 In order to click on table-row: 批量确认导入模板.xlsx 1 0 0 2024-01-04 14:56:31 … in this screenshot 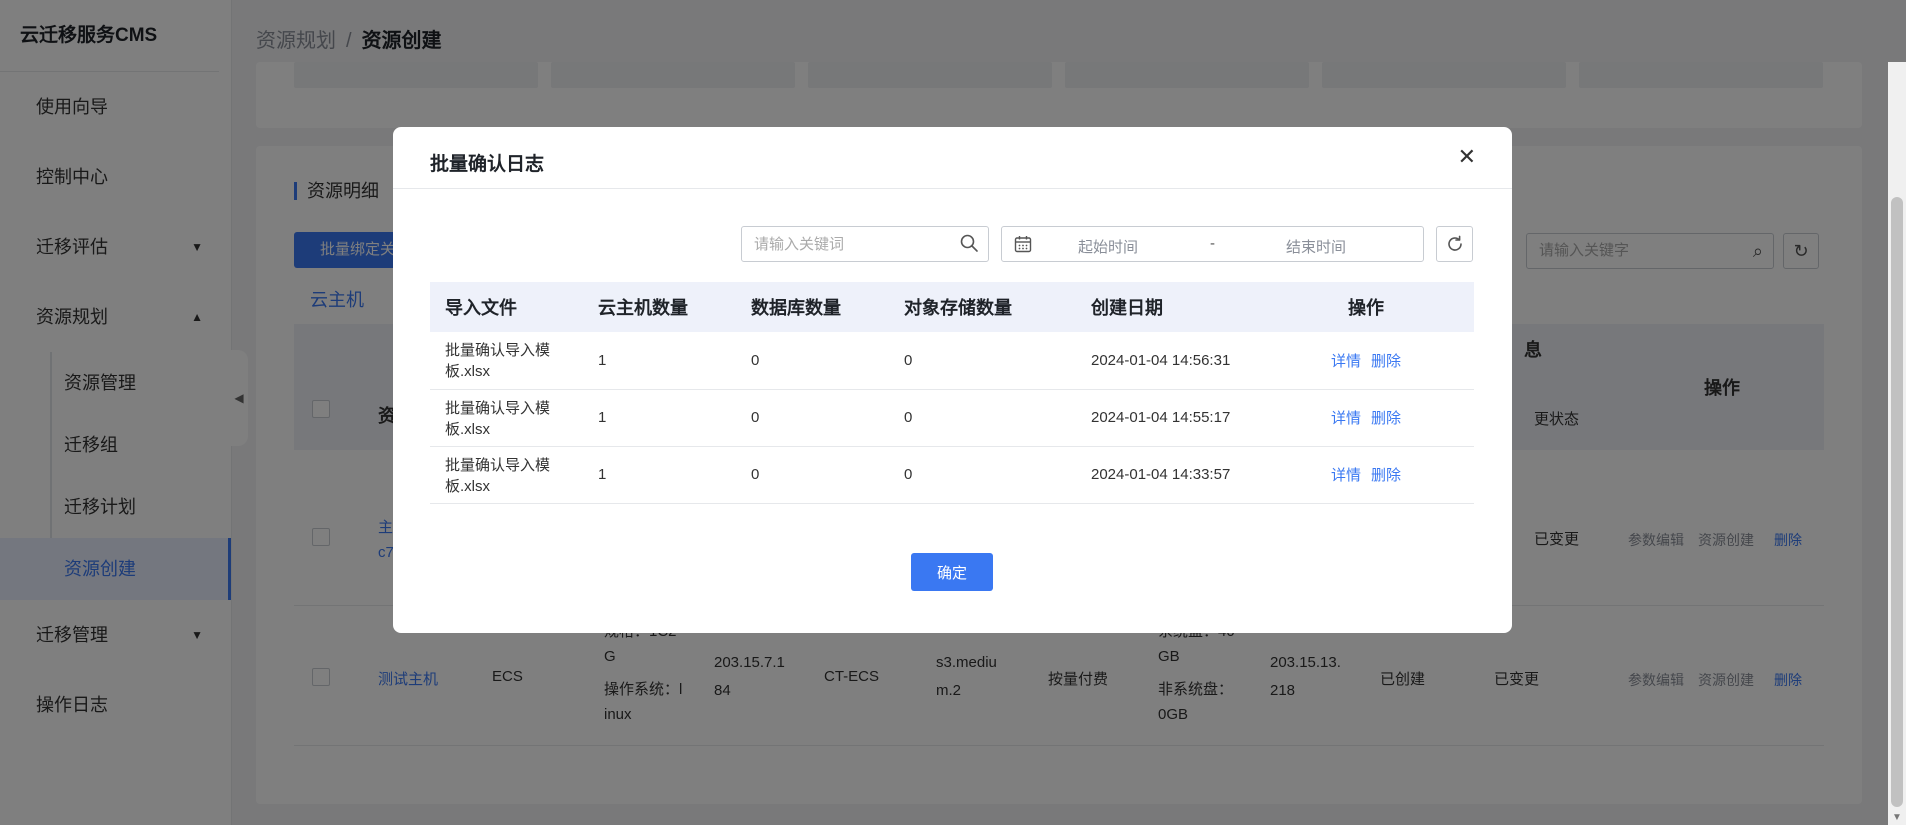, I will do `click(952, 361)`.